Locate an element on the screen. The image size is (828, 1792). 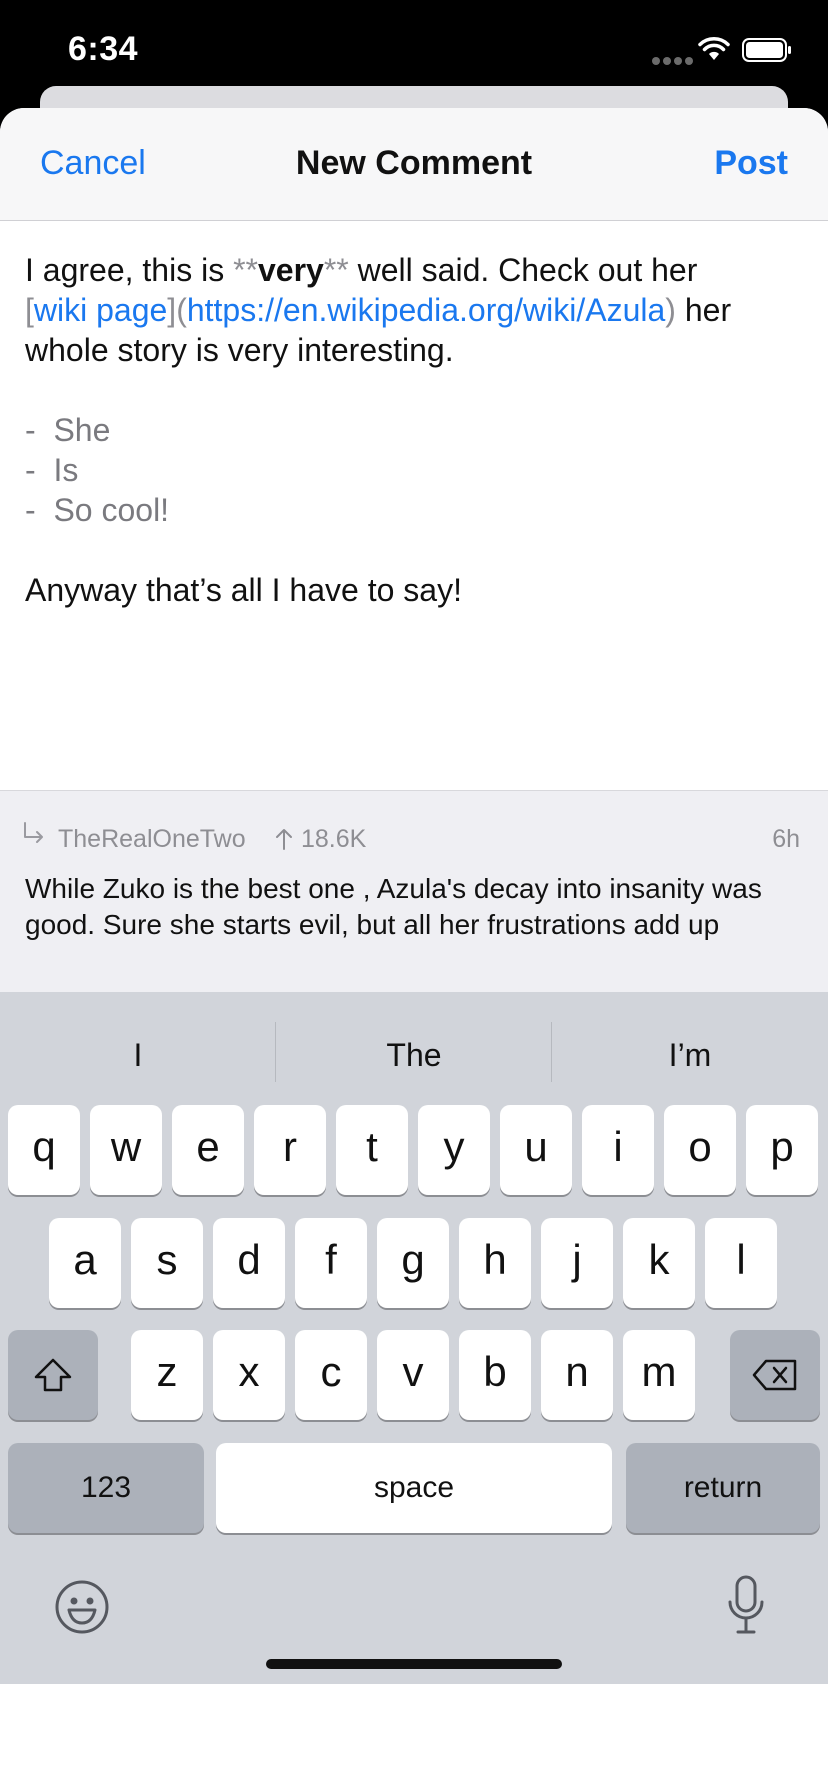
post-button: Post is located at coordinates (751, 163).